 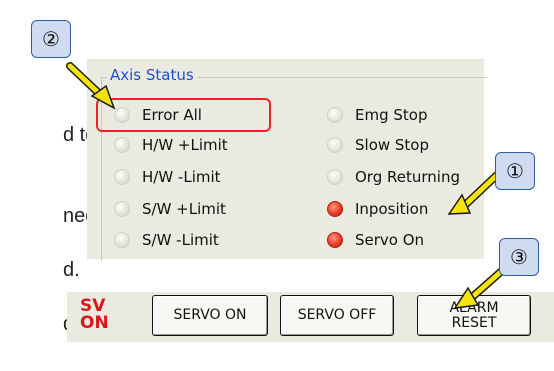 What do you see at coordinates (519, 257) in the screenshot?
I see `callout-3-badge: ③` at bounding box center [519, 257].